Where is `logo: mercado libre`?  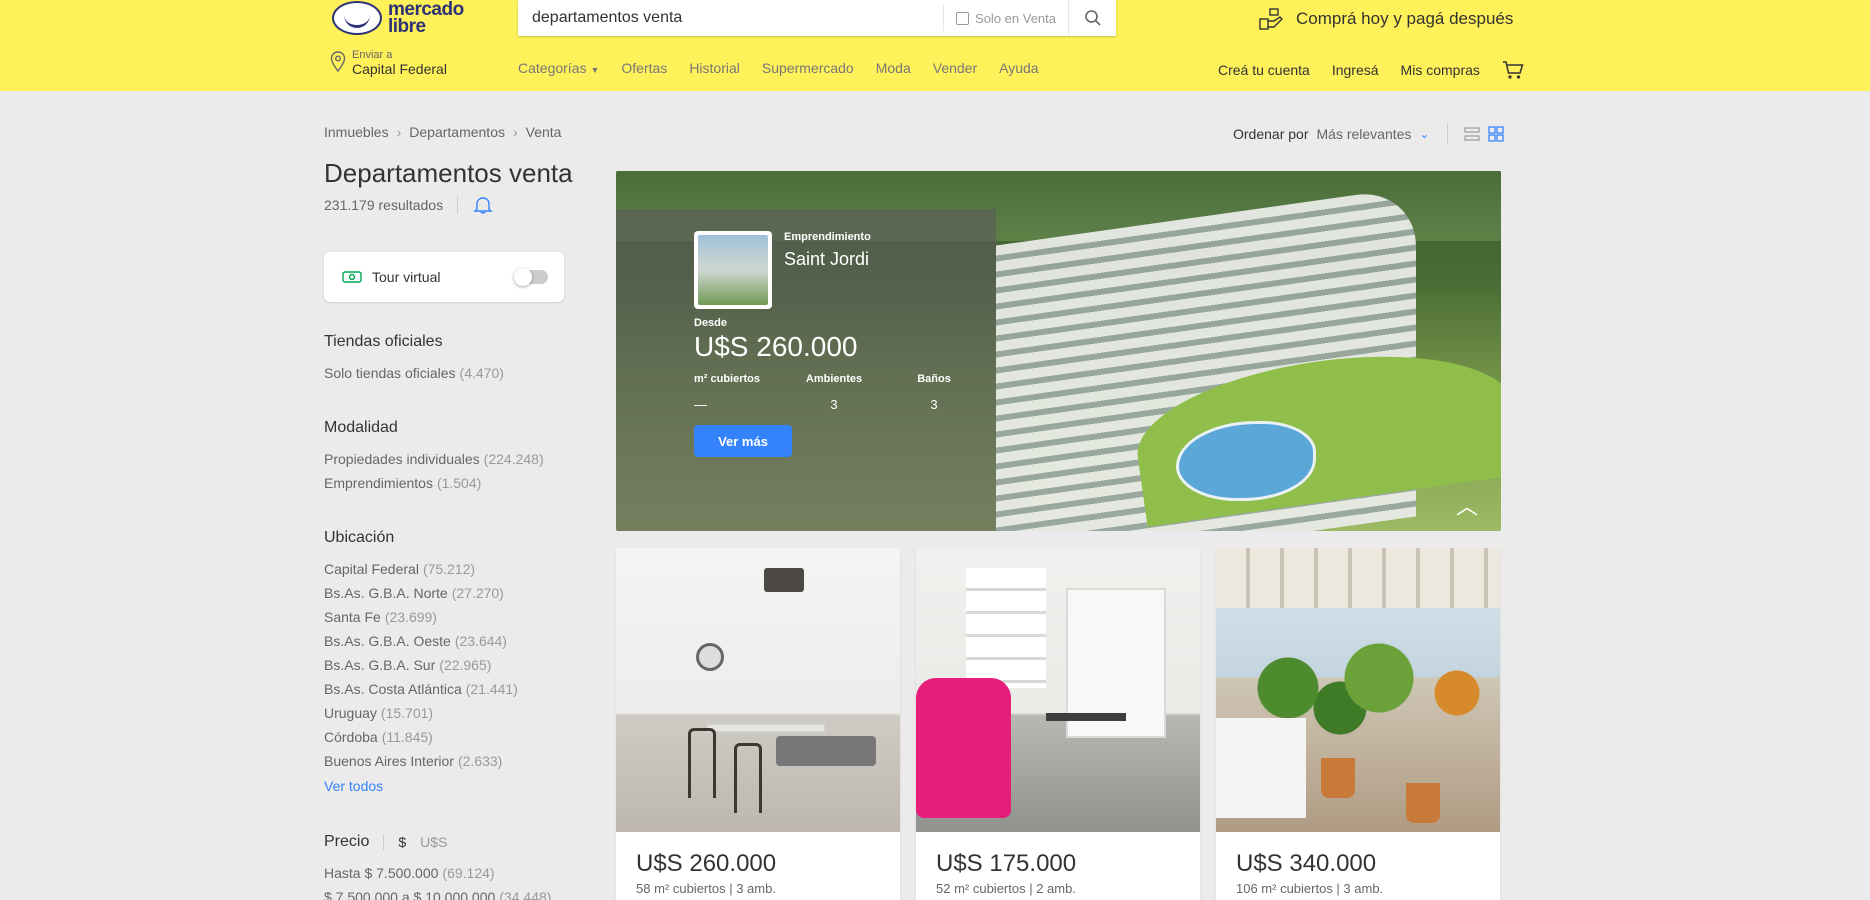
logo: mercado libre is located at coordinates (402, 18).